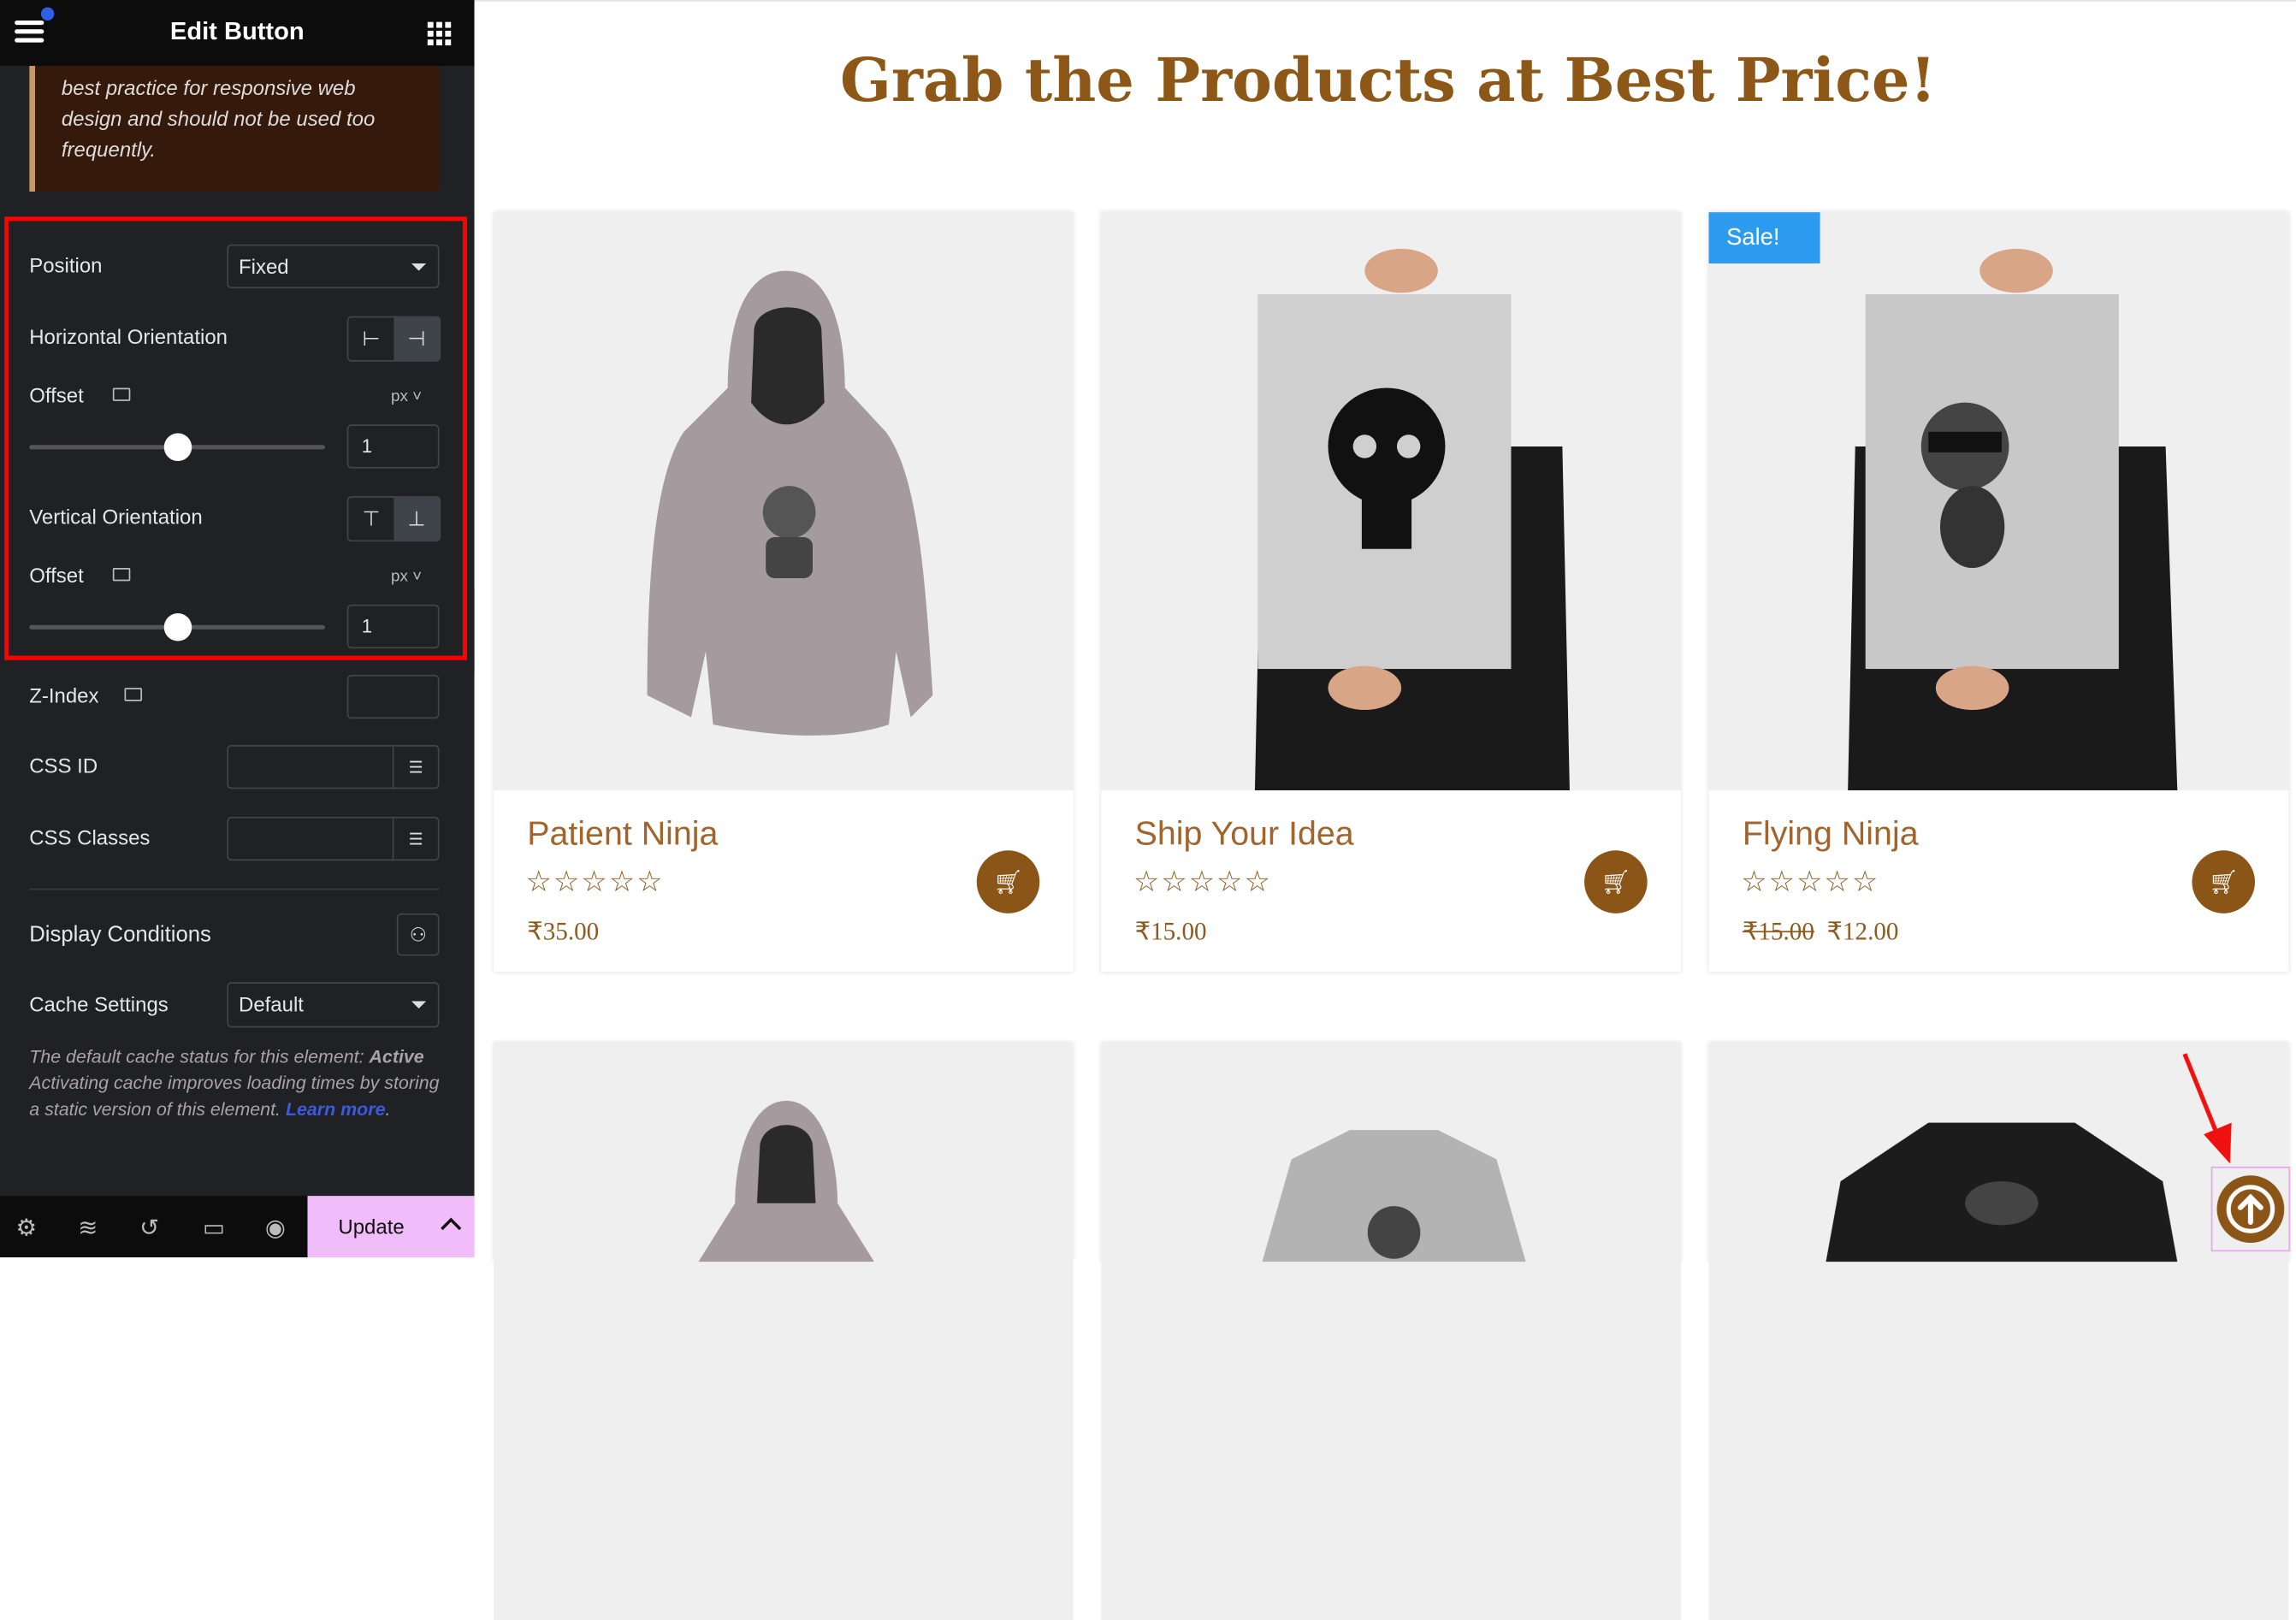 The image size is (2296, 1620). What do you see at coordinates (623, 833) in the screenshot?
I see `product-name: Patient Ninja` at bounding box center [623, 833].